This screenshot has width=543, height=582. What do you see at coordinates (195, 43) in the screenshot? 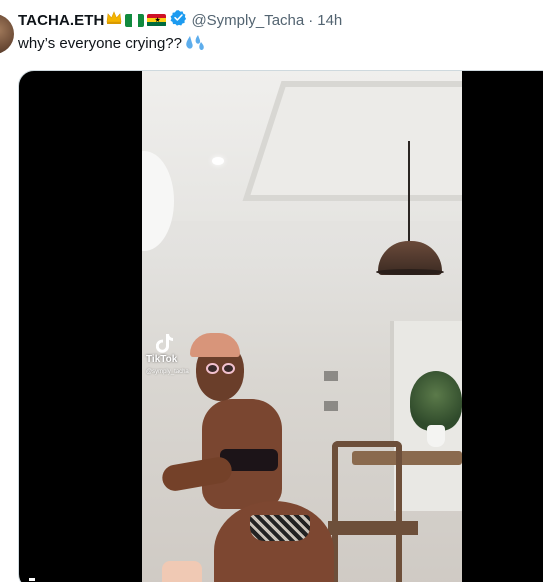
I see `sweat-droplets-icon` at bounding box center [195, 43].